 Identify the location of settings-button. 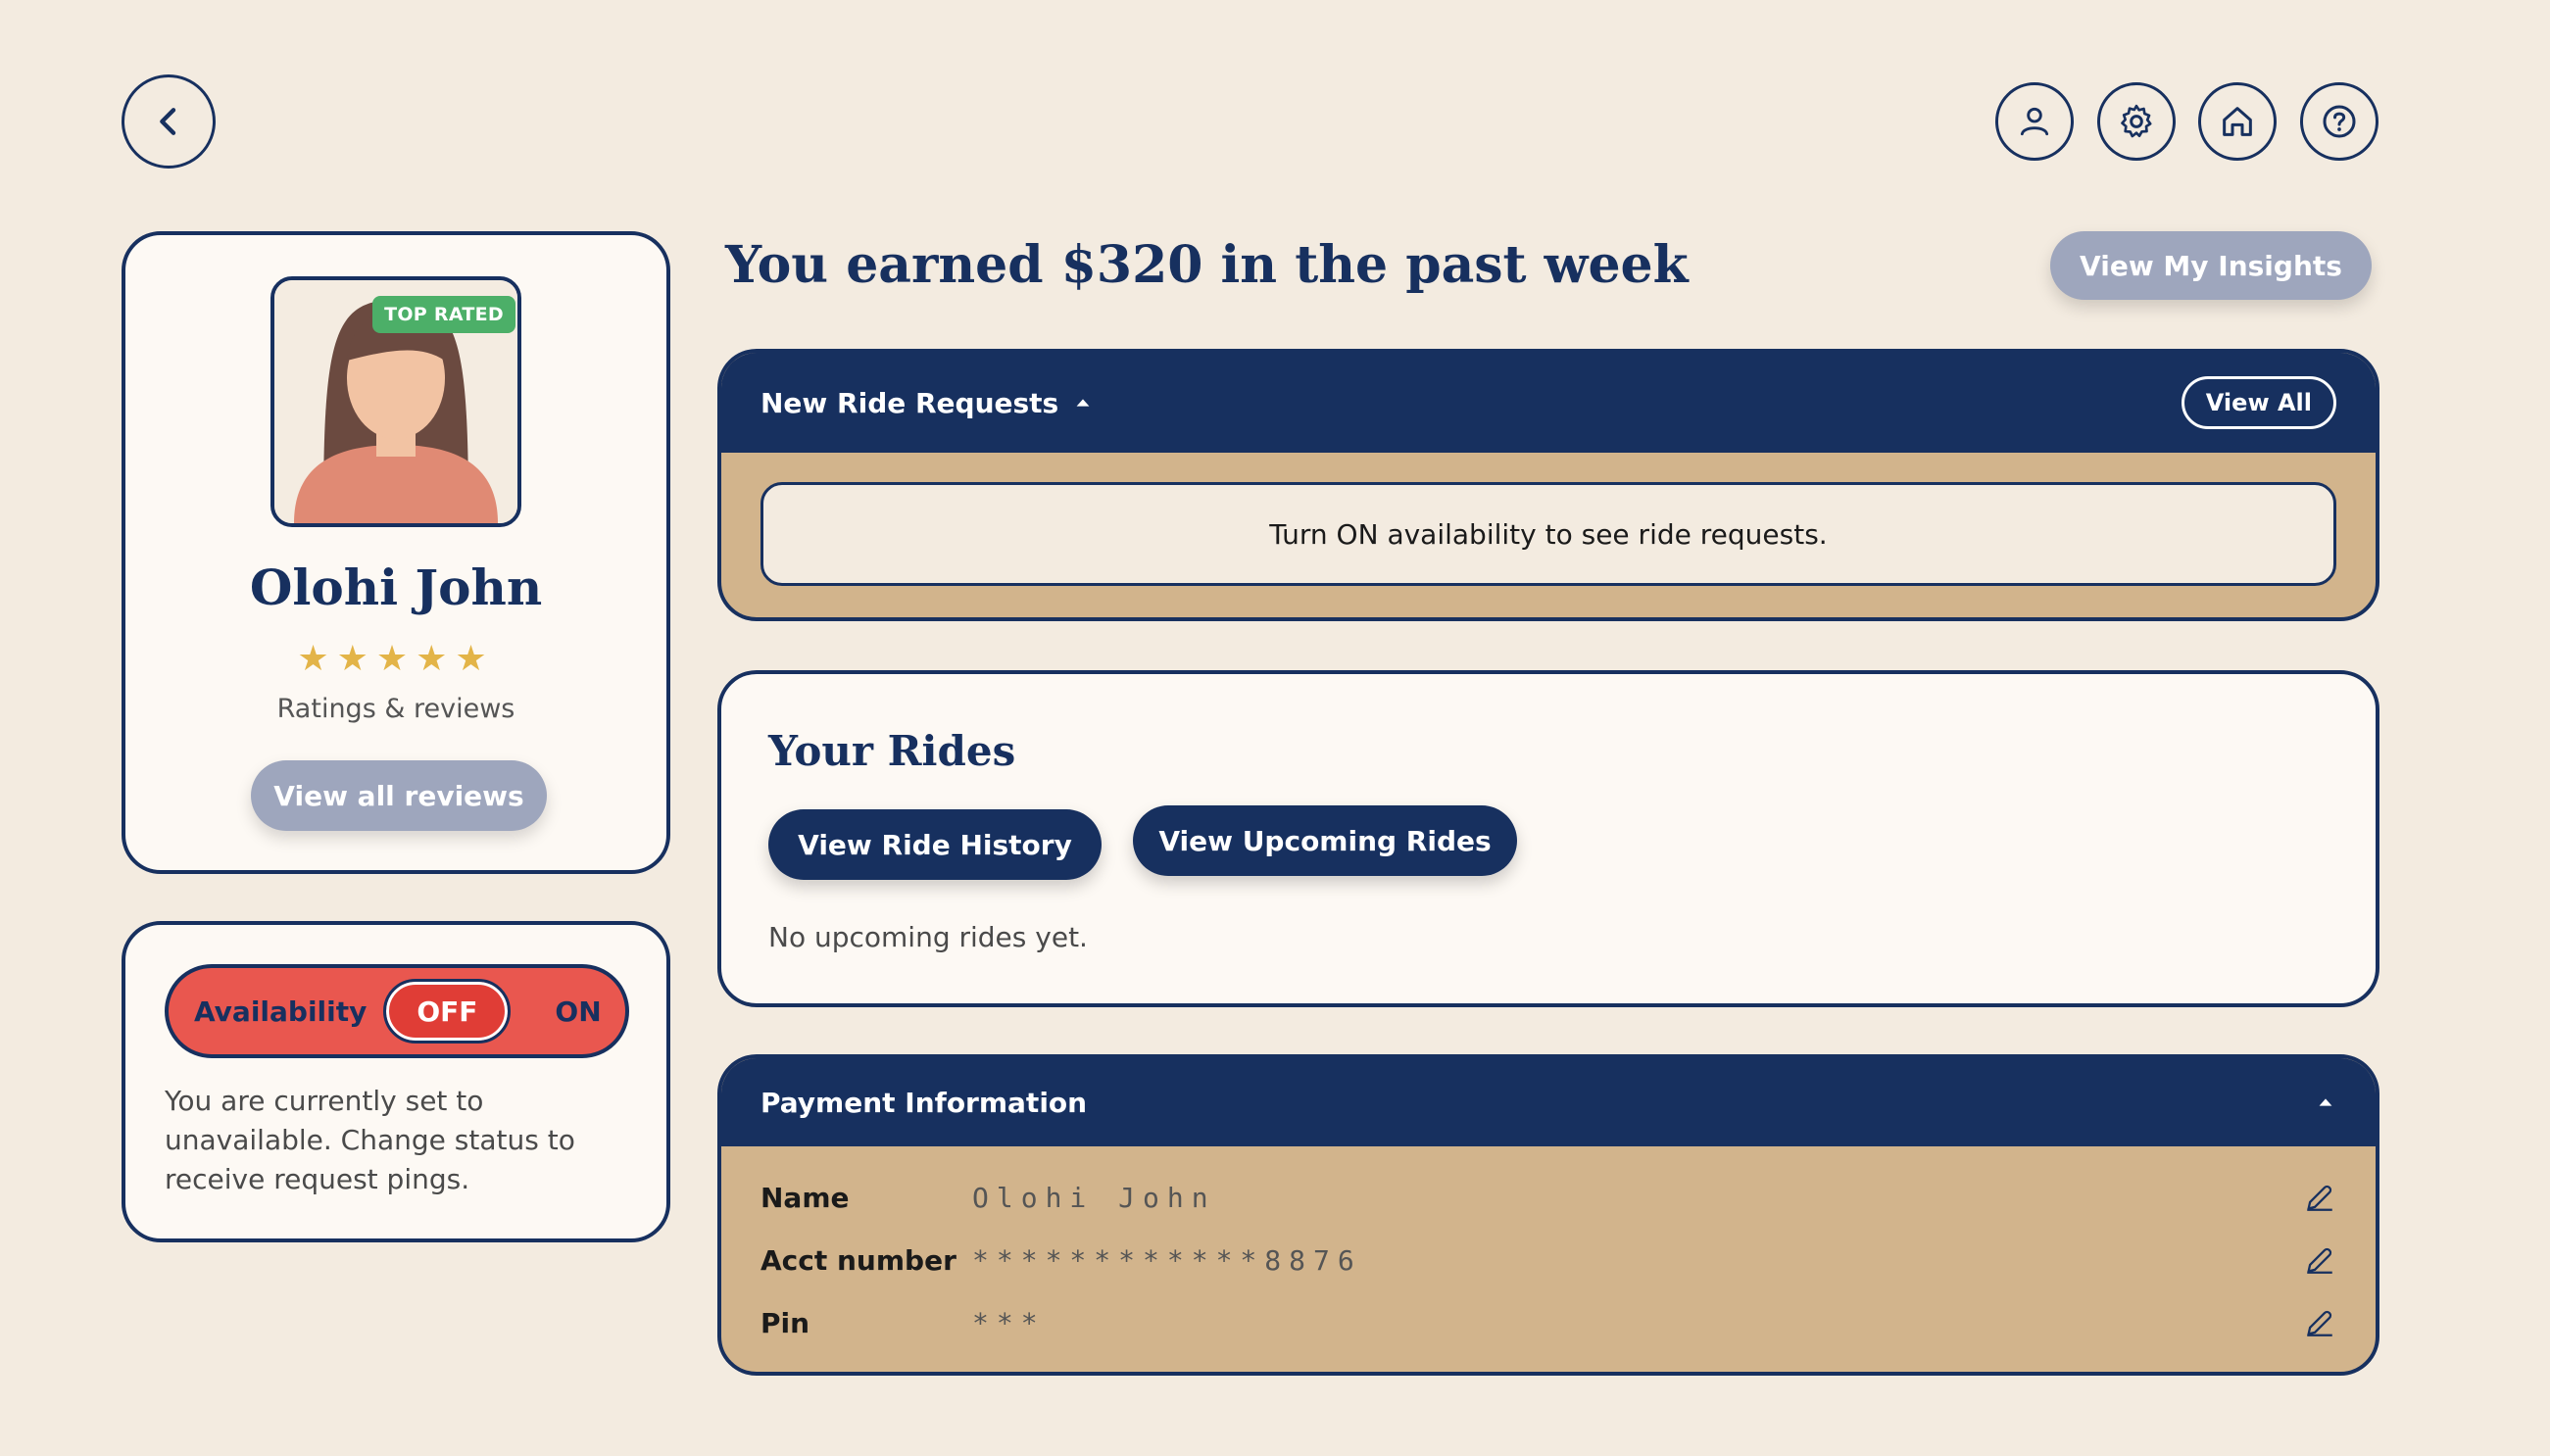
(2137, 121).